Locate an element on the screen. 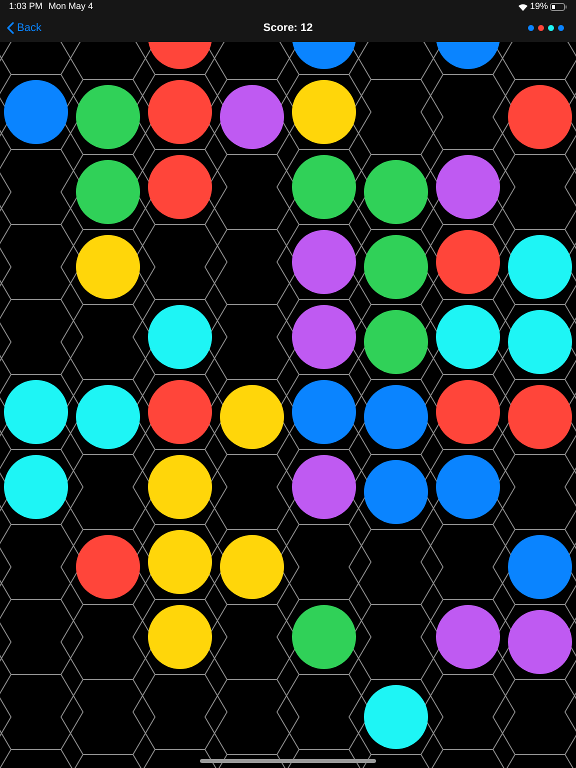  wifi-icon is located at coordinates (523, 7).